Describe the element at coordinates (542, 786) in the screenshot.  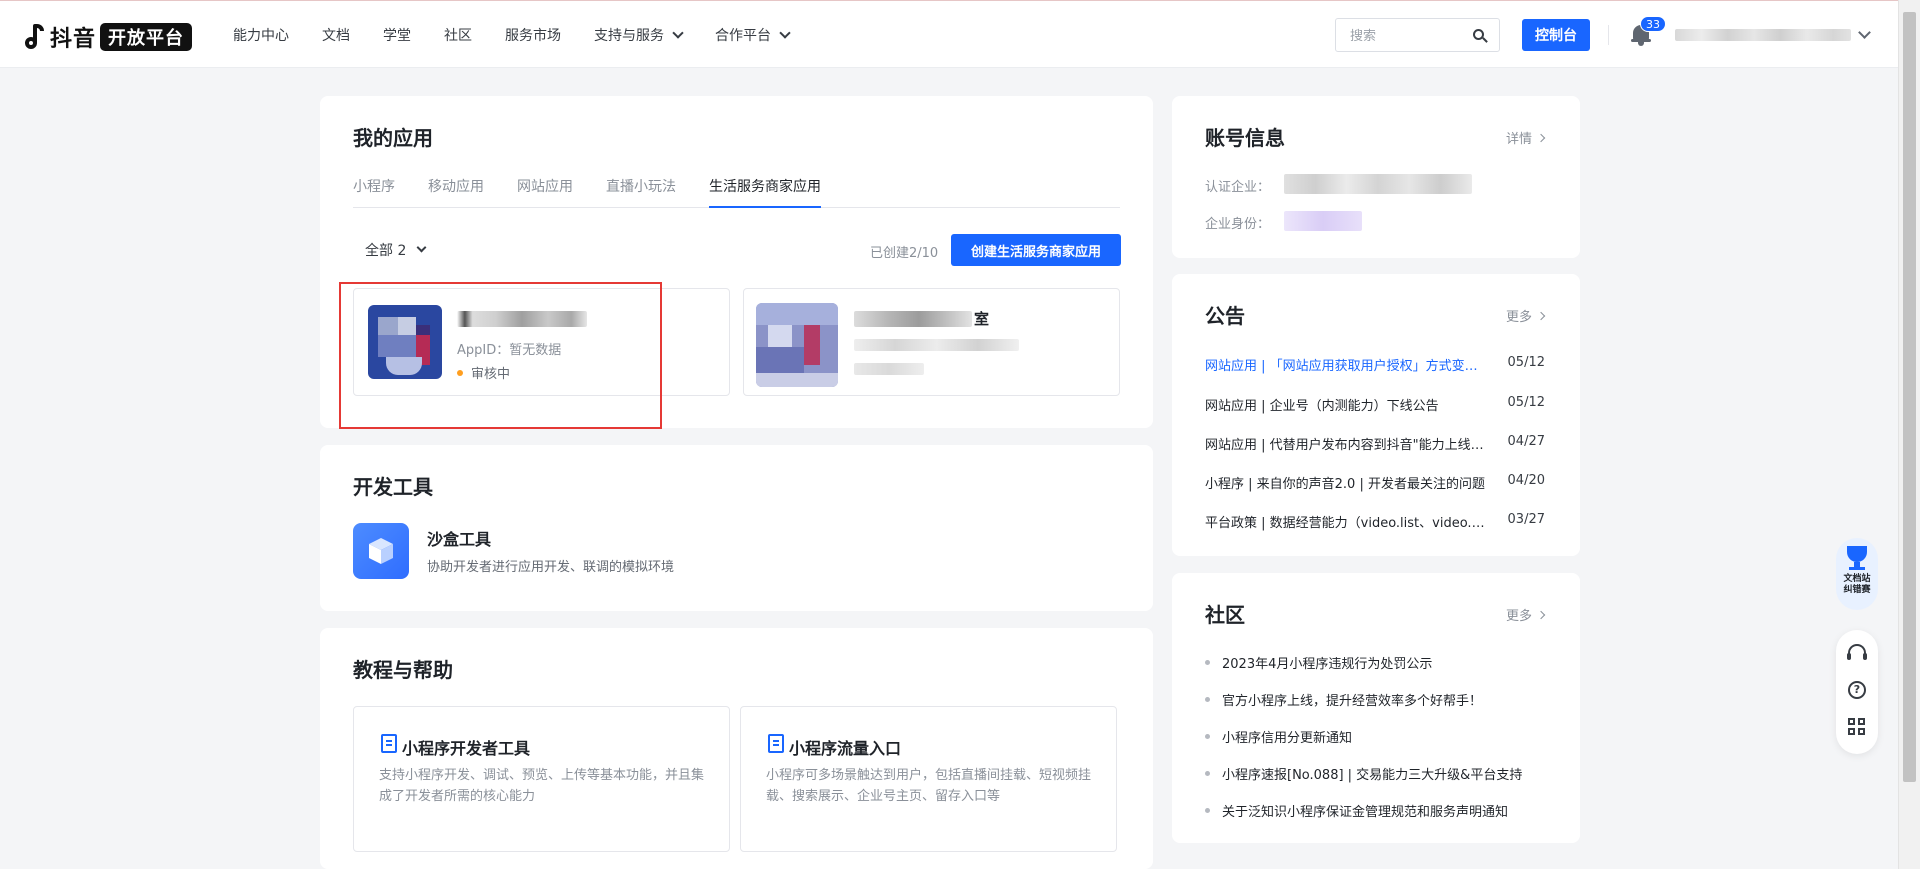
I see `tutorial-desc: 支持小程序开发、调试、预览、上传等基本功能，并且集成了开发者所需的核心能力` at that location.